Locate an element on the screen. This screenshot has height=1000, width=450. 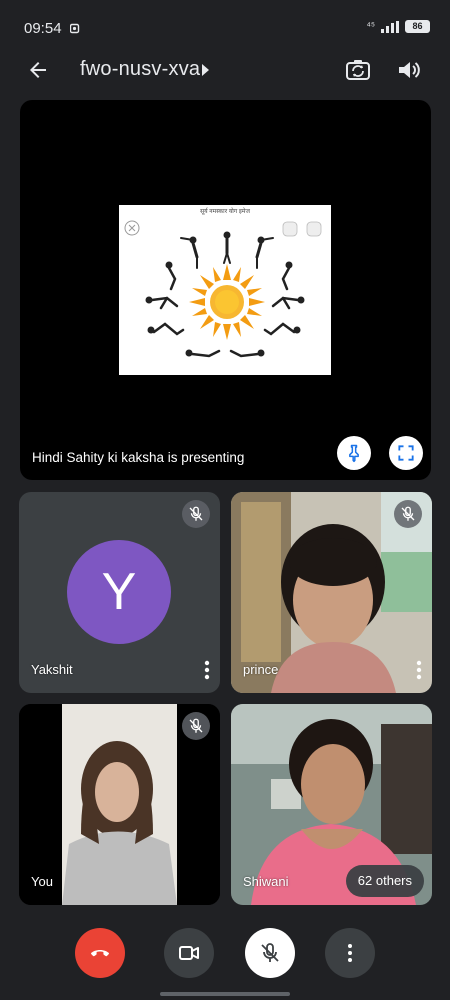
speaker-icon is located at coordinates (409, 70).